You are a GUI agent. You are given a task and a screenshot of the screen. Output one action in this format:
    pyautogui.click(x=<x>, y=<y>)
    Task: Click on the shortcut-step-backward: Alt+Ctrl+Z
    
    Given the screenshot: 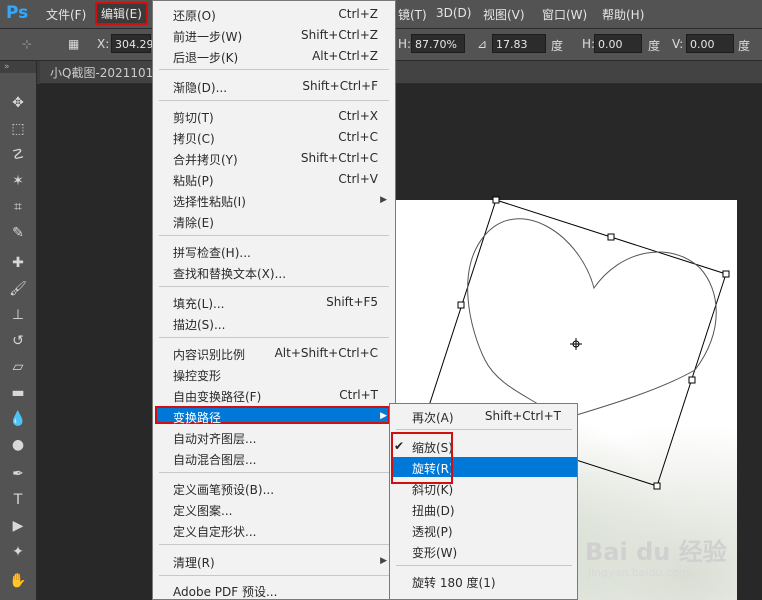 What is the action you would take?
    pyautogui.click(x=345, y=56)
    